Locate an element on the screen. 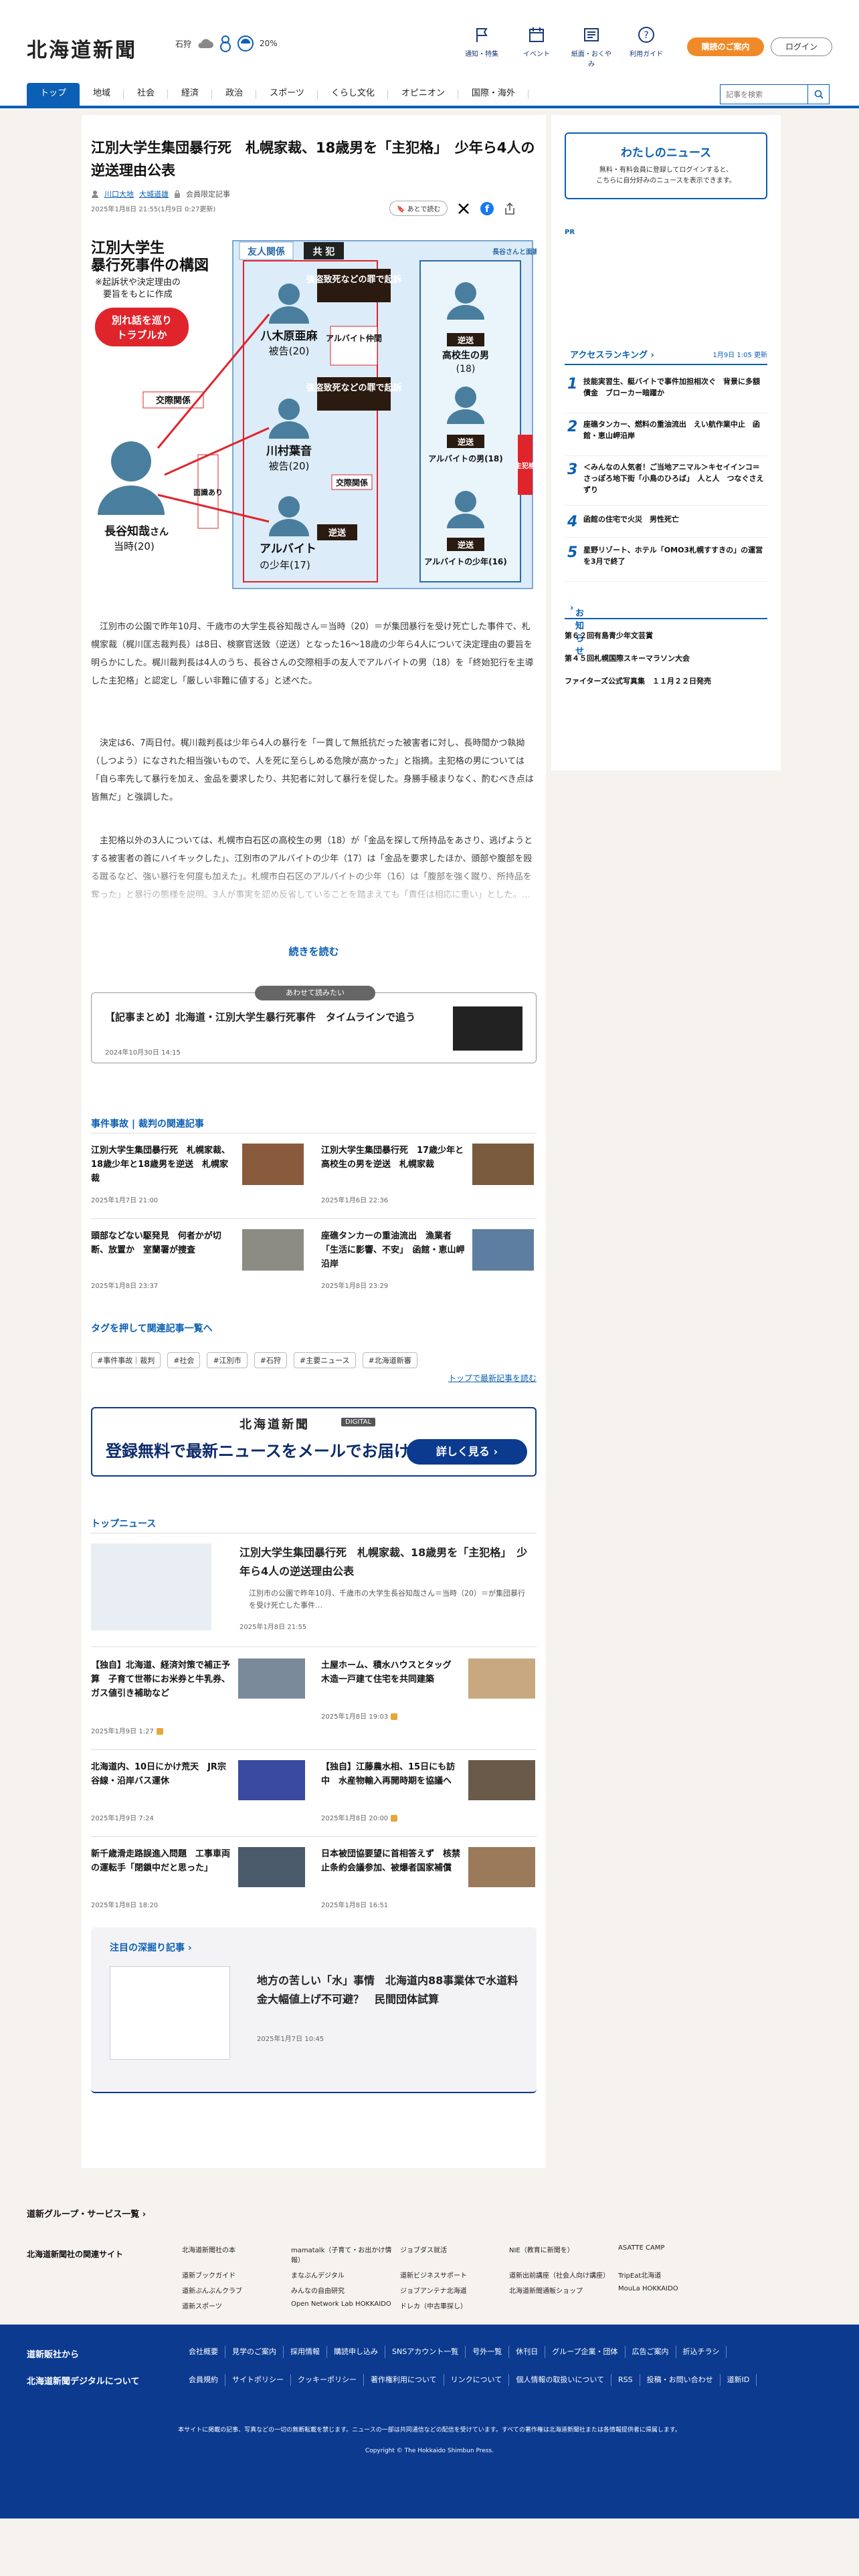 This screenshot has height=2576, width=859. footer-link: 休刊日 is located at coordinates (527, 2352).